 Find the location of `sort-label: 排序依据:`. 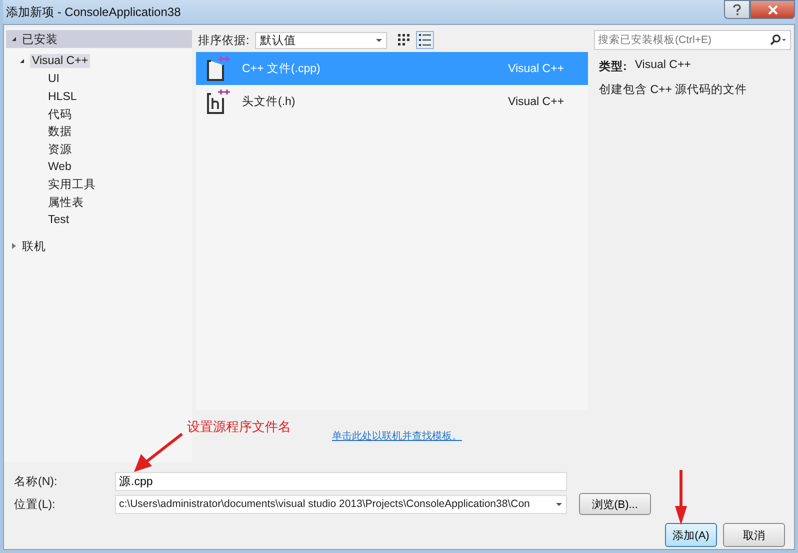

sort-label: 排序依据: is located at coordinates (224, 40).